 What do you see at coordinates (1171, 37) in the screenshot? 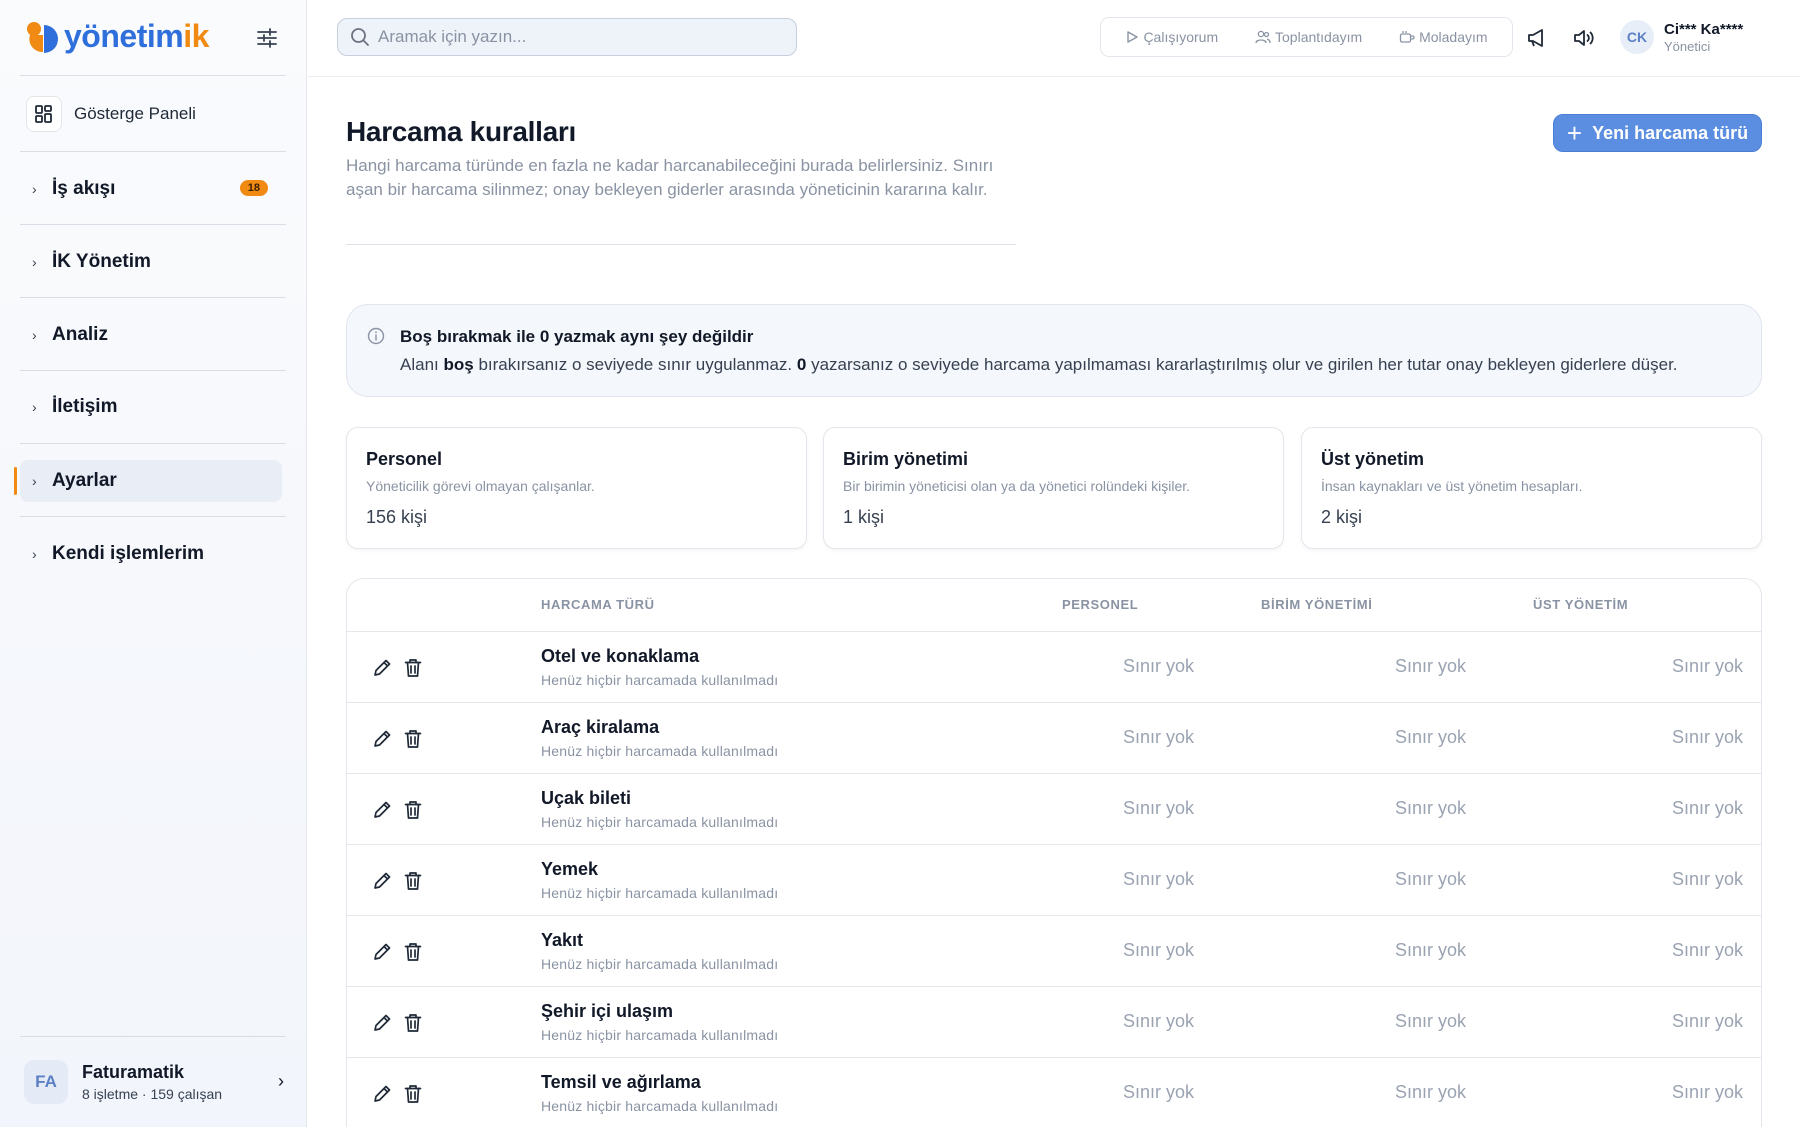
I see `status-working-button: Çalışıyorum` at bounding box center [1171, 37].